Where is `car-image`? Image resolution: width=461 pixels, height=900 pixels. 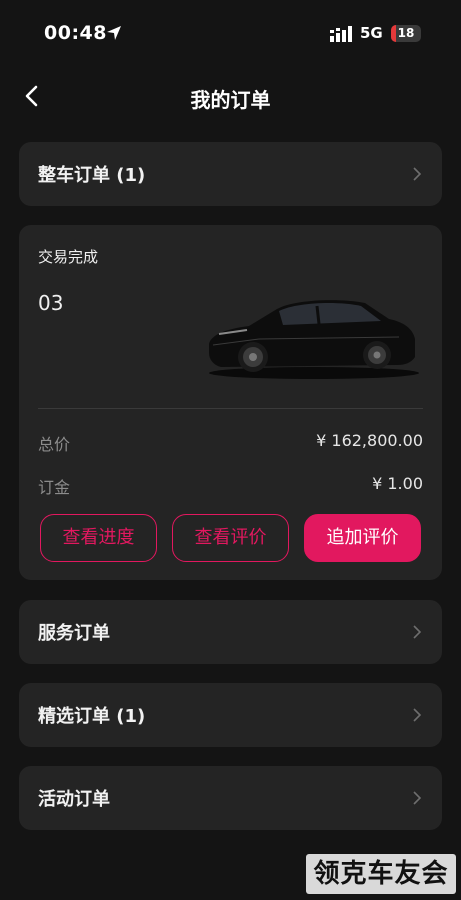
car-image is located at coordinates (314, 339).